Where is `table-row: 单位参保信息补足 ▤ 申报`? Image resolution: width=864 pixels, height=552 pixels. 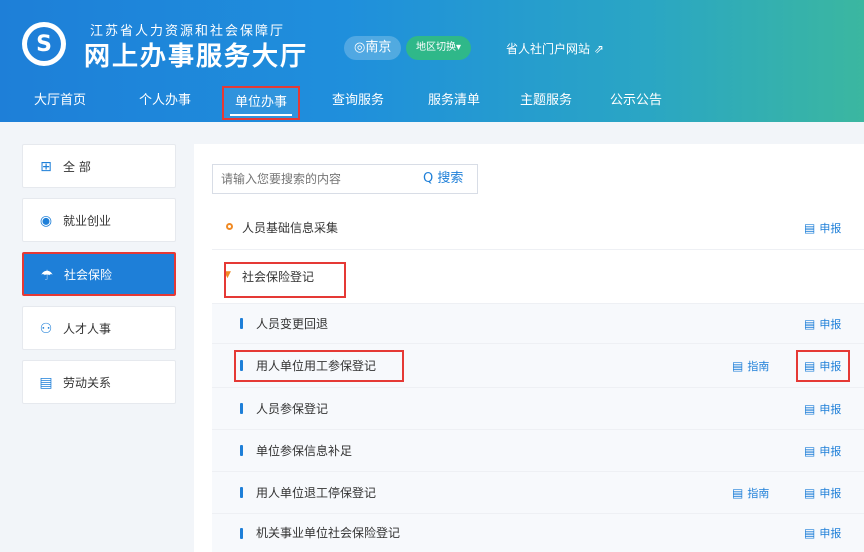 table-row: 单位参保信息补足 ▤ 申报 is located at coordinates (538, 451).